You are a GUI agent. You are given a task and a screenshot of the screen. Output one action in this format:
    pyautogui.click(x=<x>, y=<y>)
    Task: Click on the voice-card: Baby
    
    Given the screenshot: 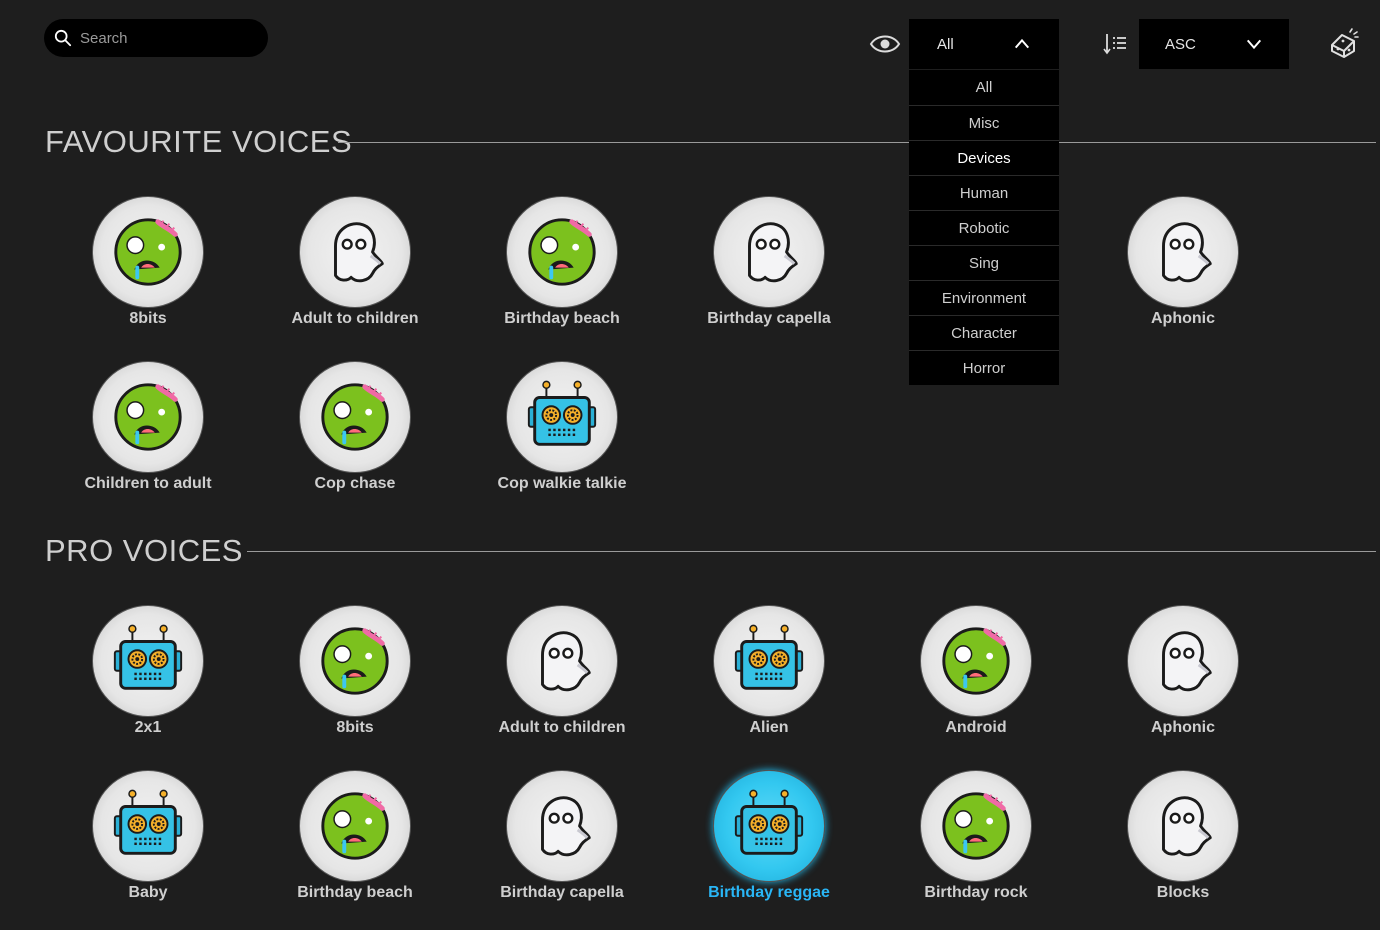 What is the action you would take?
    pyautogui.click(x=148, y=836)
    